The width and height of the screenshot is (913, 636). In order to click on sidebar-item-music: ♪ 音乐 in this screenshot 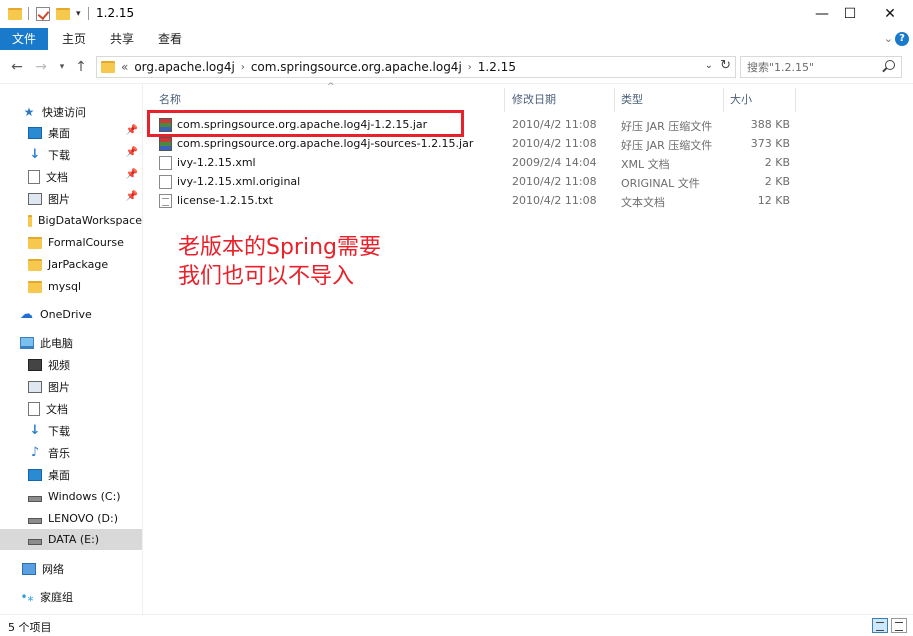, I will do `click(71, 452)`.